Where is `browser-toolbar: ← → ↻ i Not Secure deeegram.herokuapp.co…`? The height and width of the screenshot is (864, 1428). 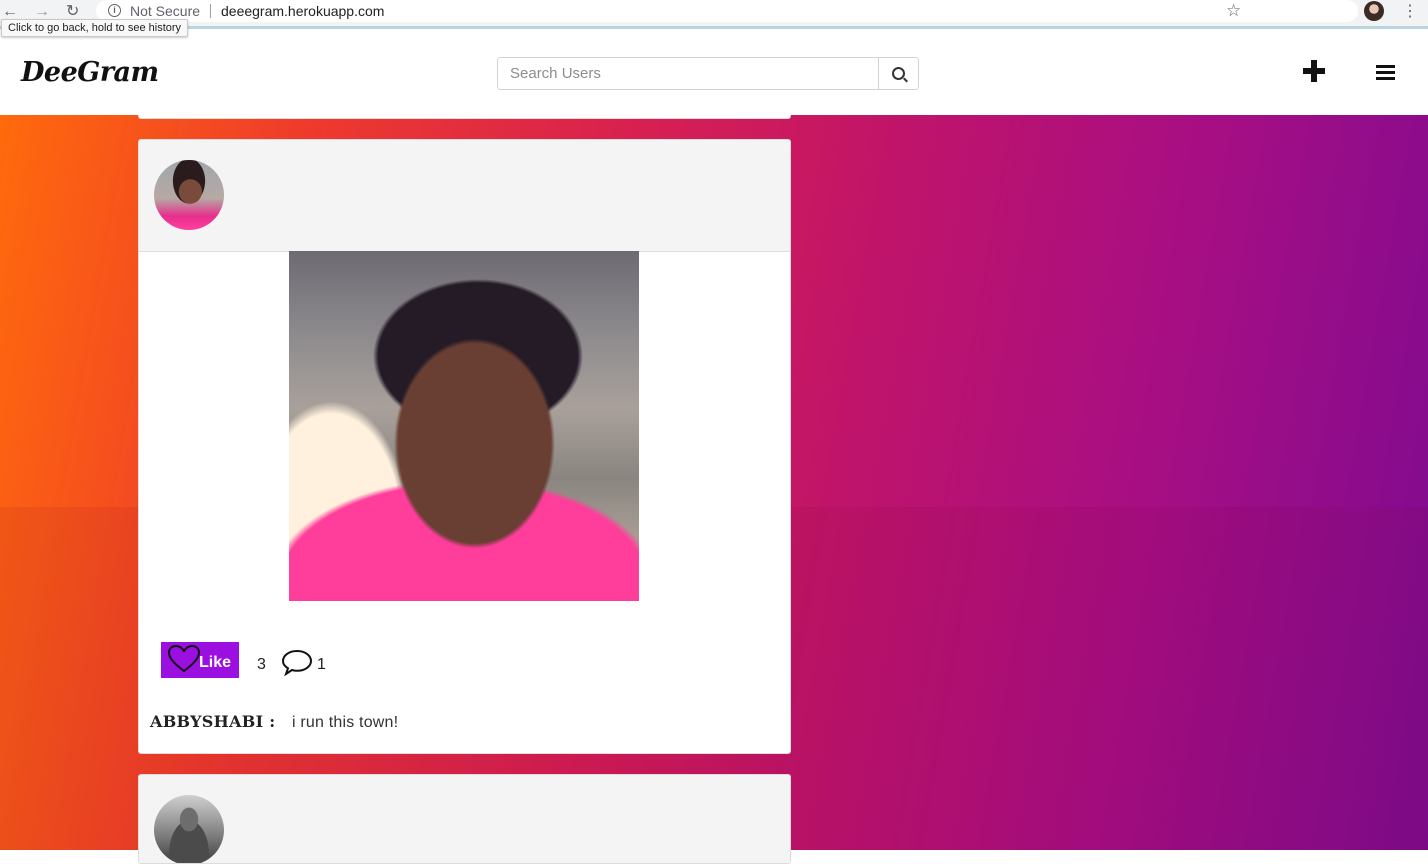
browser-toolbar: ← → ↻ i Not Secure deeegram.herokuapp.co… is located at coordinates (714, 14).